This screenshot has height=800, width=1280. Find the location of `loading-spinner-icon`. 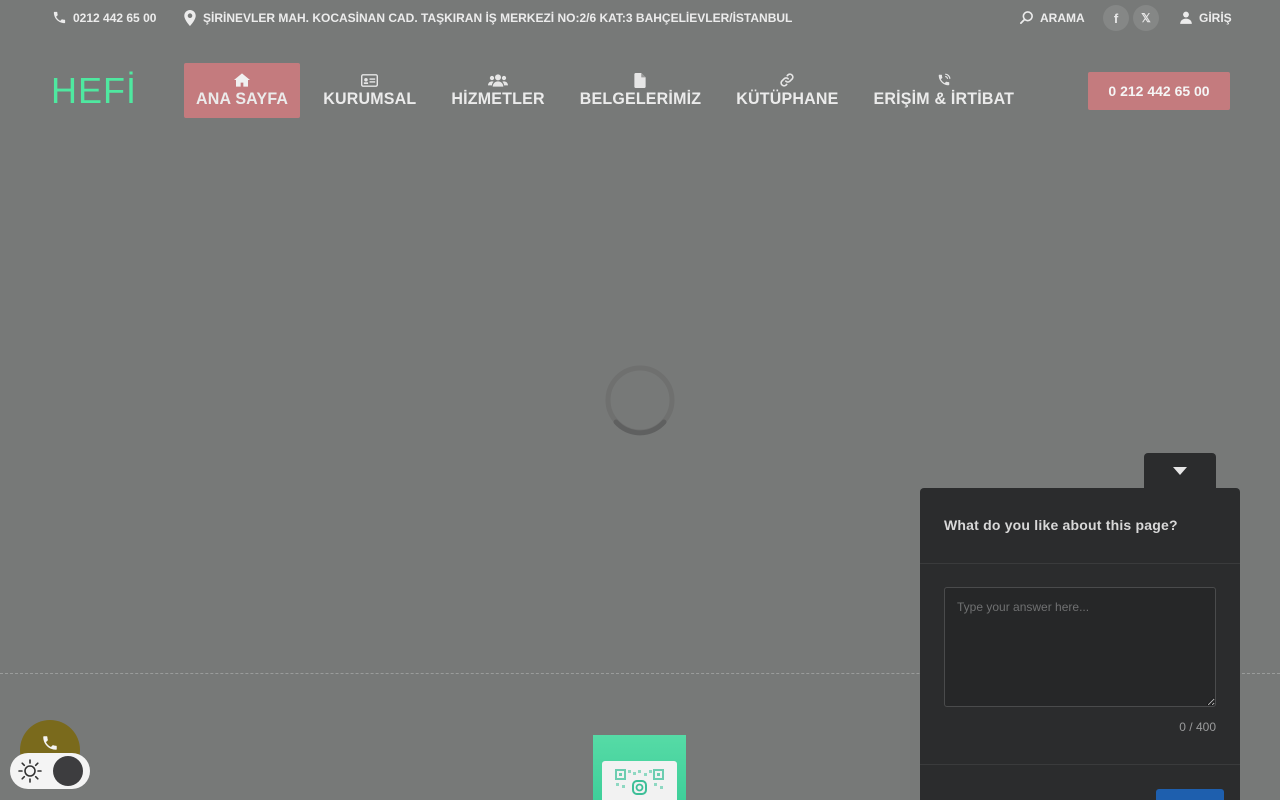

loading-spinner-icon is located at coordinates (640, 400).